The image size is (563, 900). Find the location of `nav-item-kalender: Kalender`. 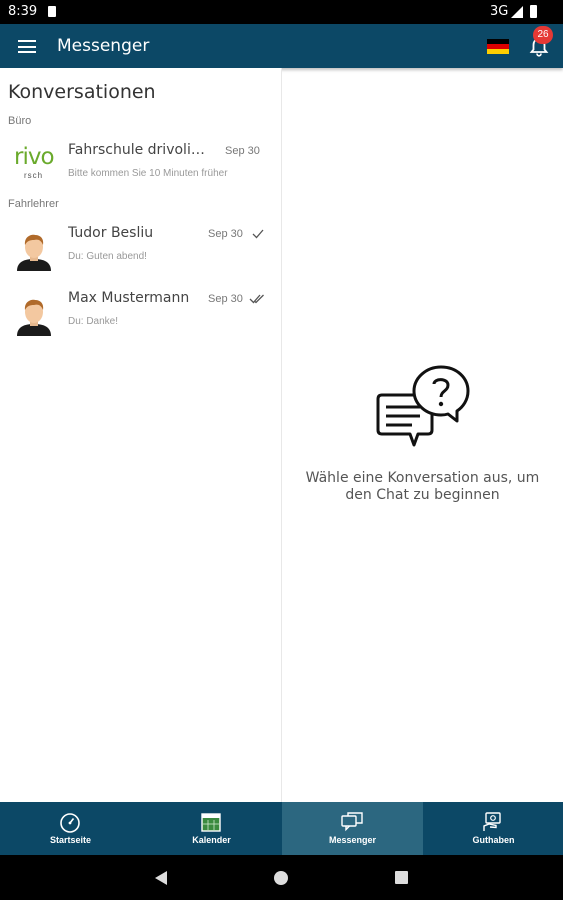

nav-item-kalender: Kalender is located at coordinates (211, 828).